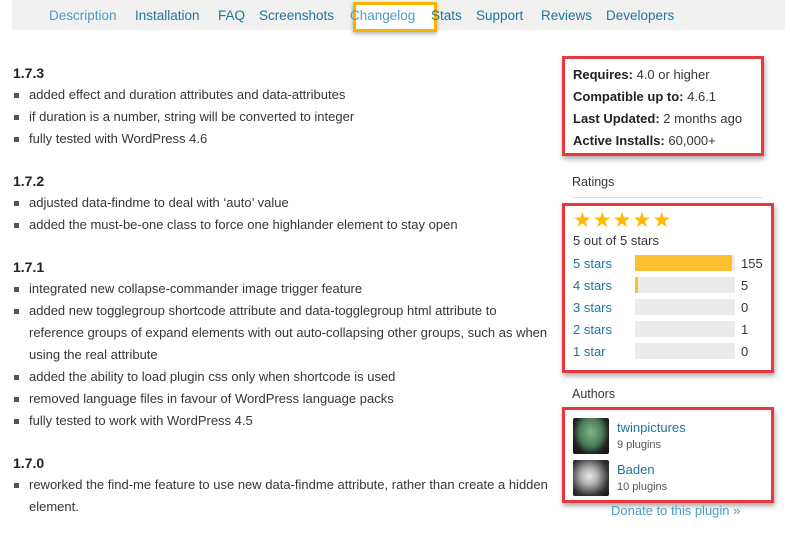 This screenshot has width=790, height=541. Describe the element at coordinates (83, 15) in the screenshot. I see `tab-description: Description` at that location.